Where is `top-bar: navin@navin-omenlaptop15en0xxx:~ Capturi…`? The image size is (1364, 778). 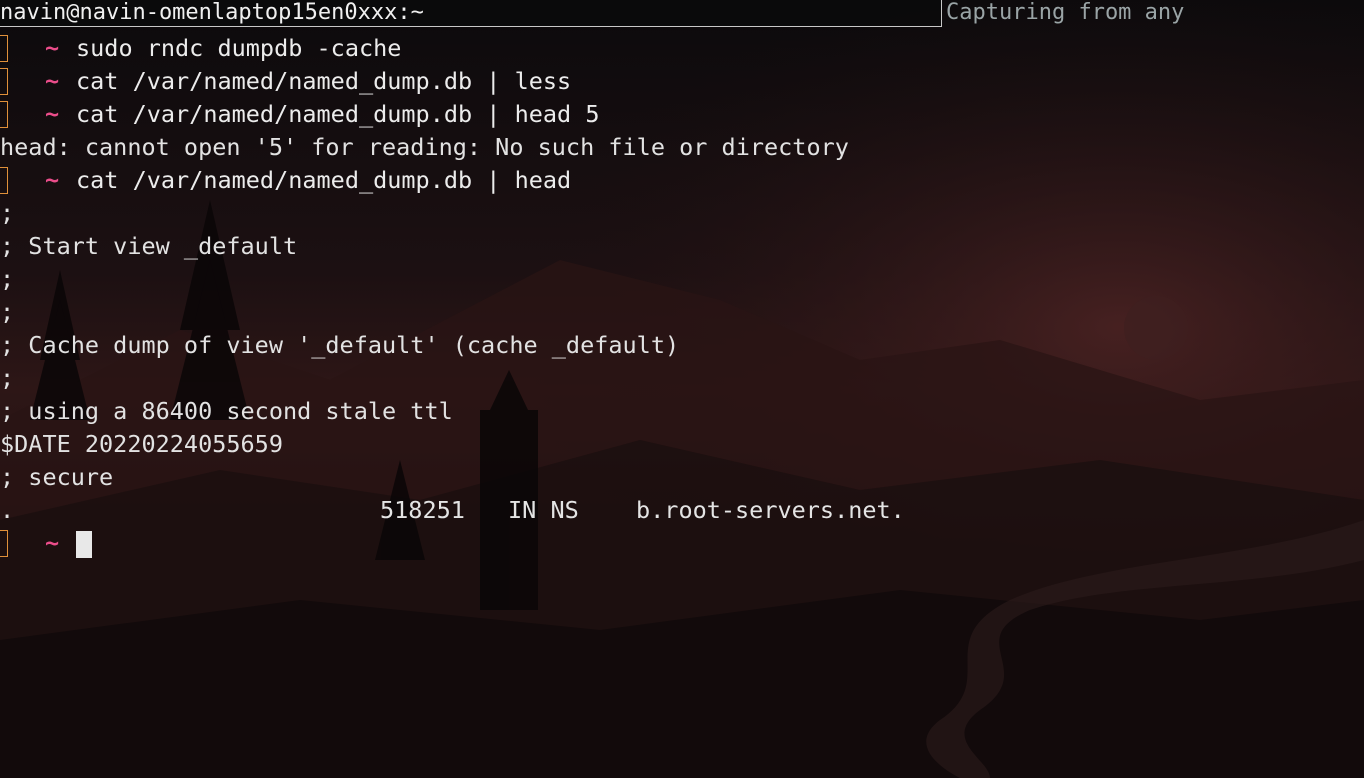
top-bar: navin@navin-omenlaptop15en0xxx:~ Capturi… is located at coordinates (682, 14).